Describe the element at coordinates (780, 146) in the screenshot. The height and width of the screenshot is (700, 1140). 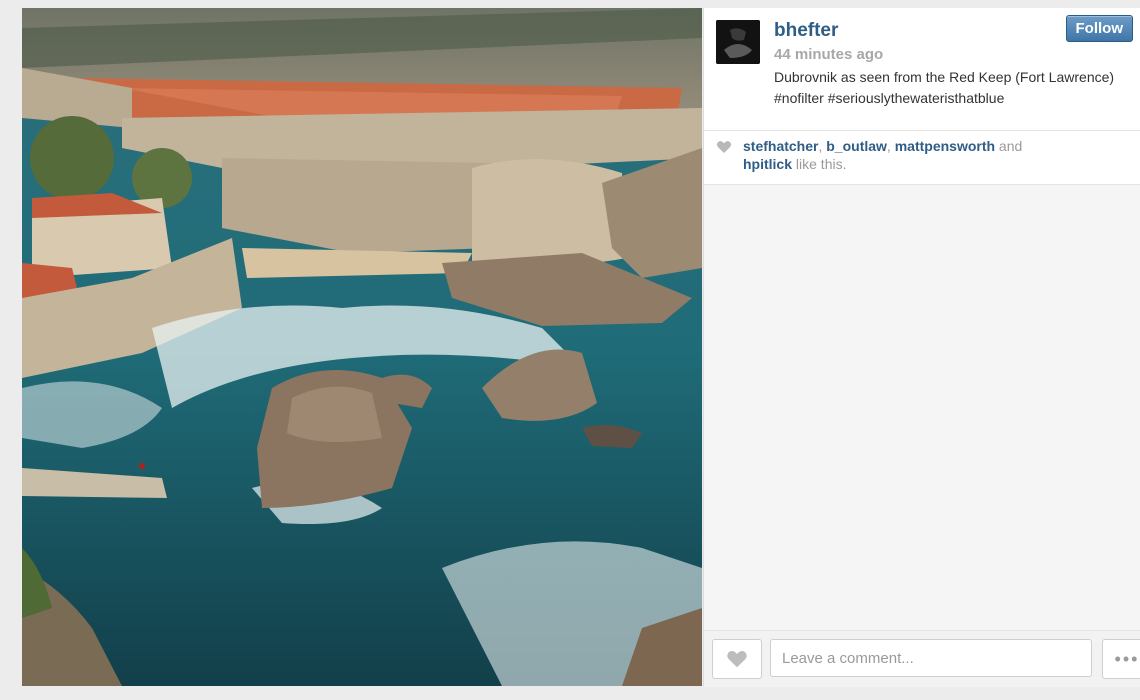
I see `liker-link: stefhatcher` at that location.